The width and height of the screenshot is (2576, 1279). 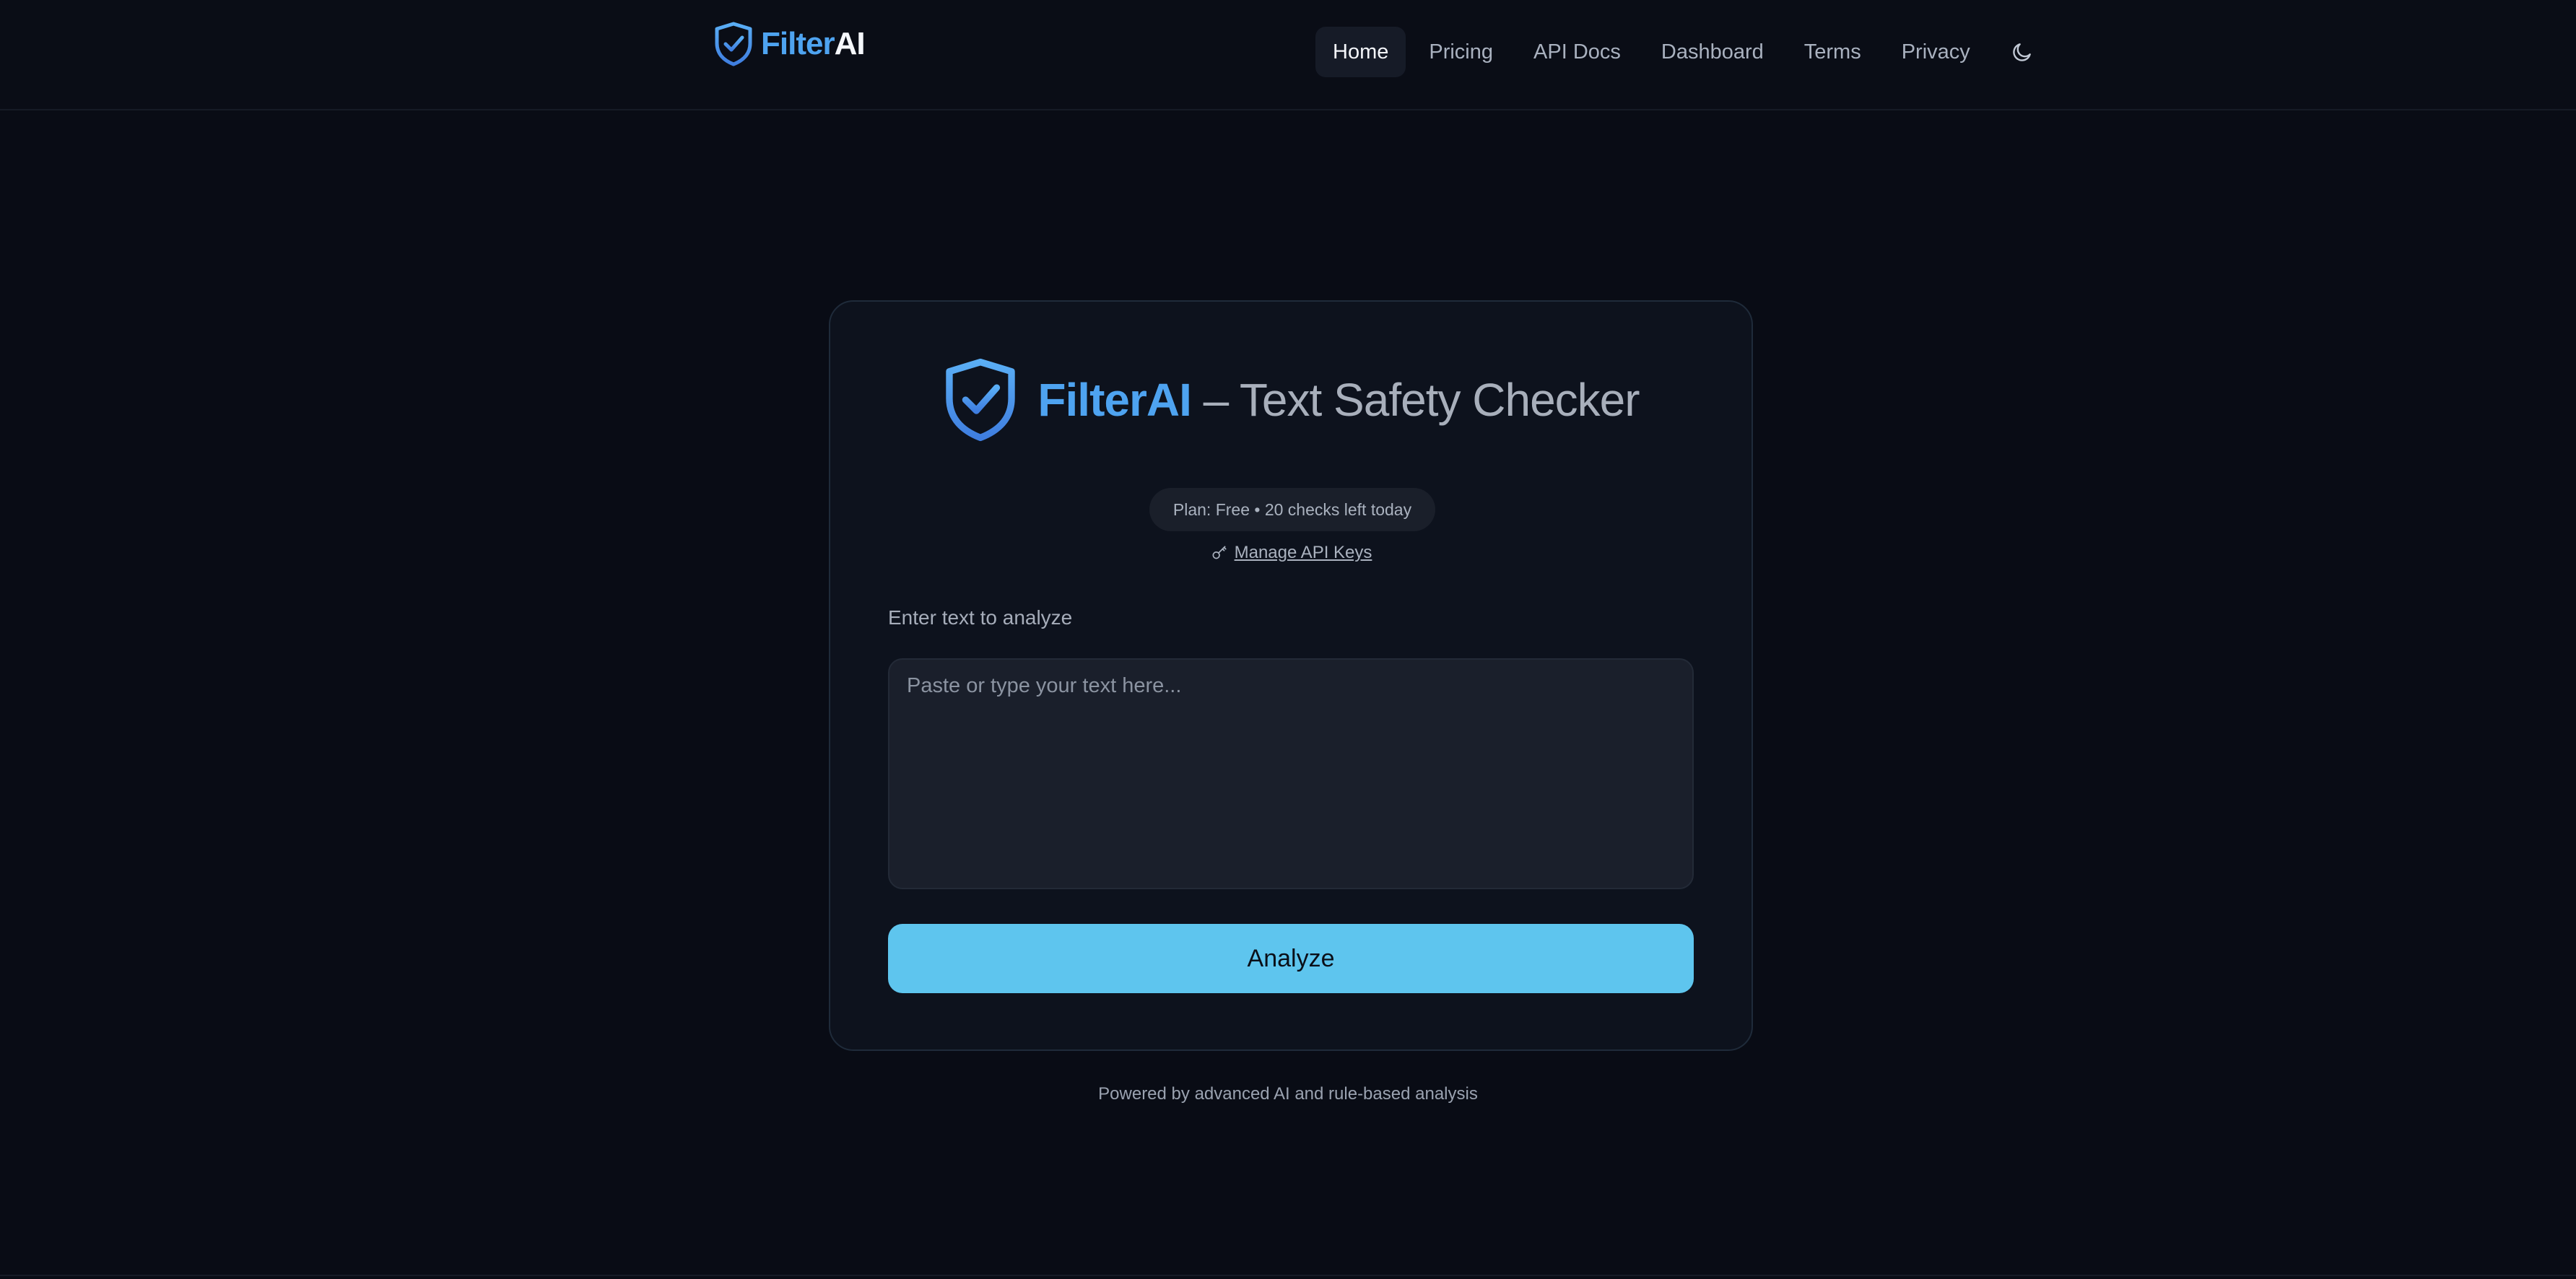 I want to click on moon-icon, so click(x=2022, y=52).